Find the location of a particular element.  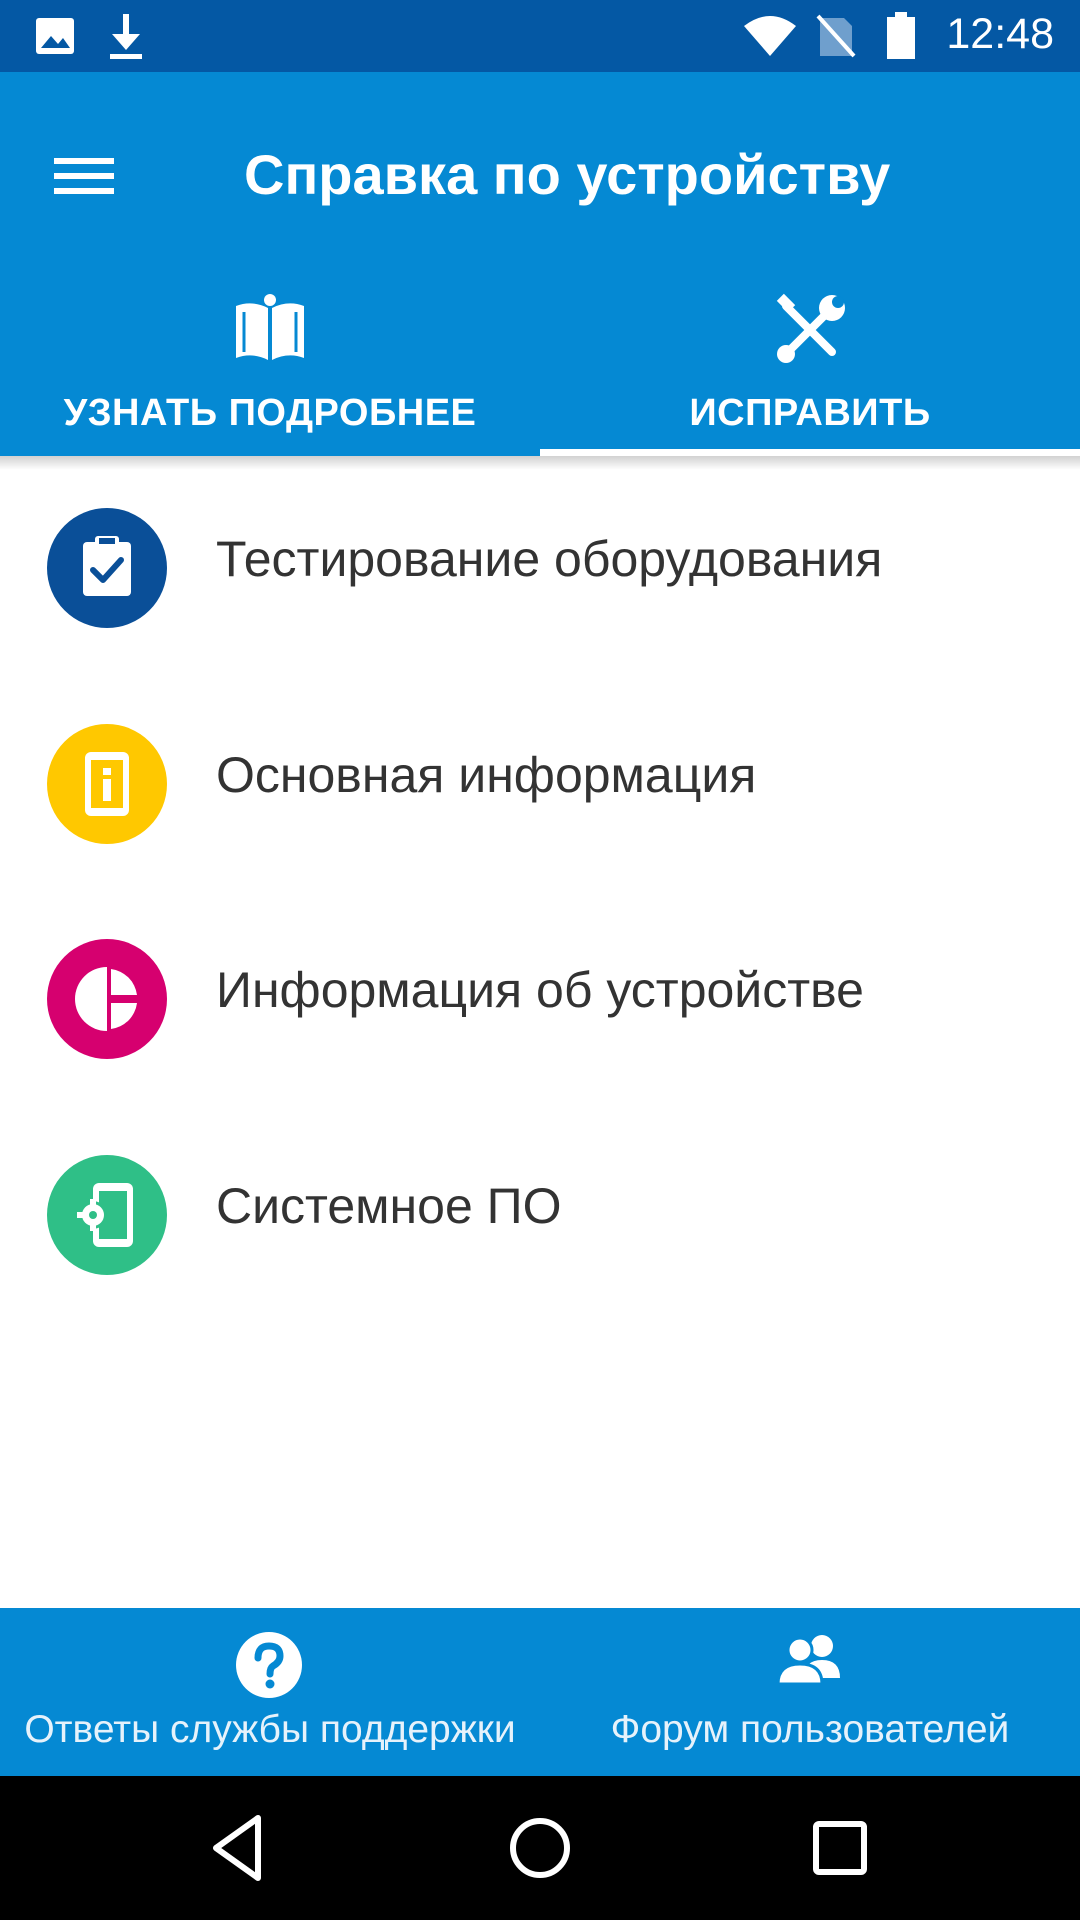

home-icon is located at coordinates (540, 1848).